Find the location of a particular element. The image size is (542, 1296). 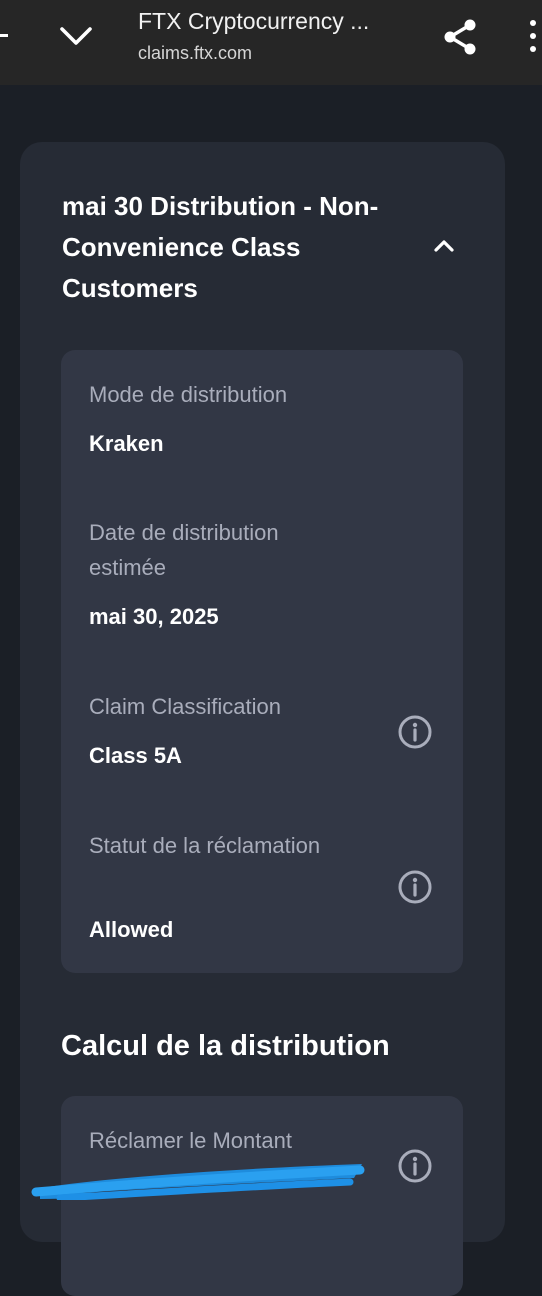

redaction-scribble is located at coordinates (198, 1182).